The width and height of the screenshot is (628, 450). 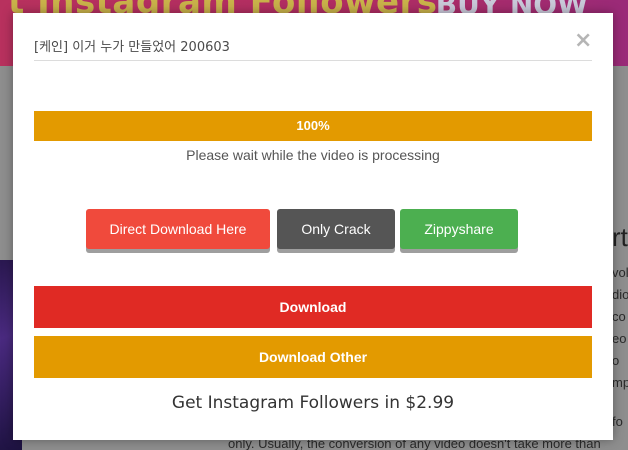 What do you see at coordinates (459, 229) in the screenshot?
I see `zippyshare-button: Zippyshare` at bounding box center [459, 229].